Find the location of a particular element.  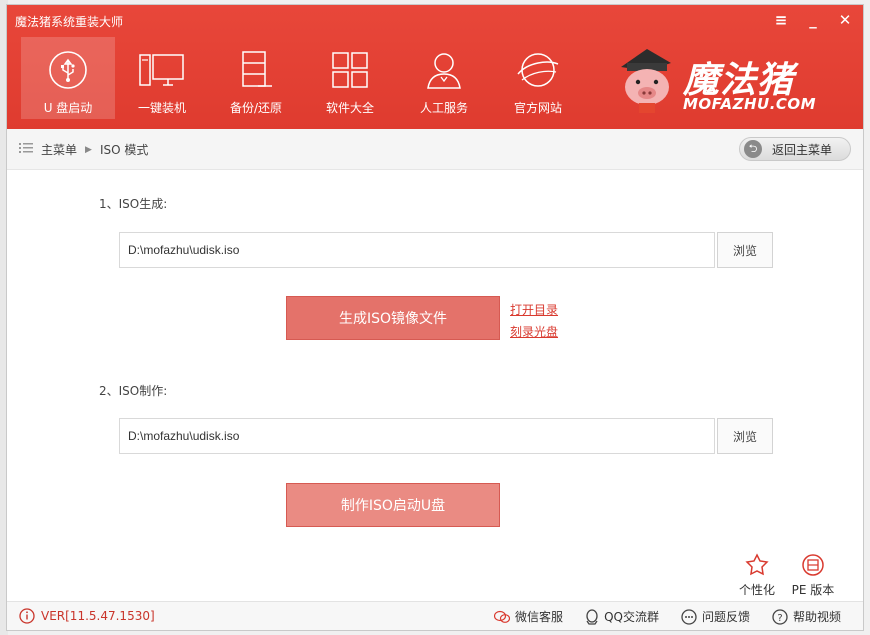

nav-software: 软件大全 is located at coordinates (350, 78).